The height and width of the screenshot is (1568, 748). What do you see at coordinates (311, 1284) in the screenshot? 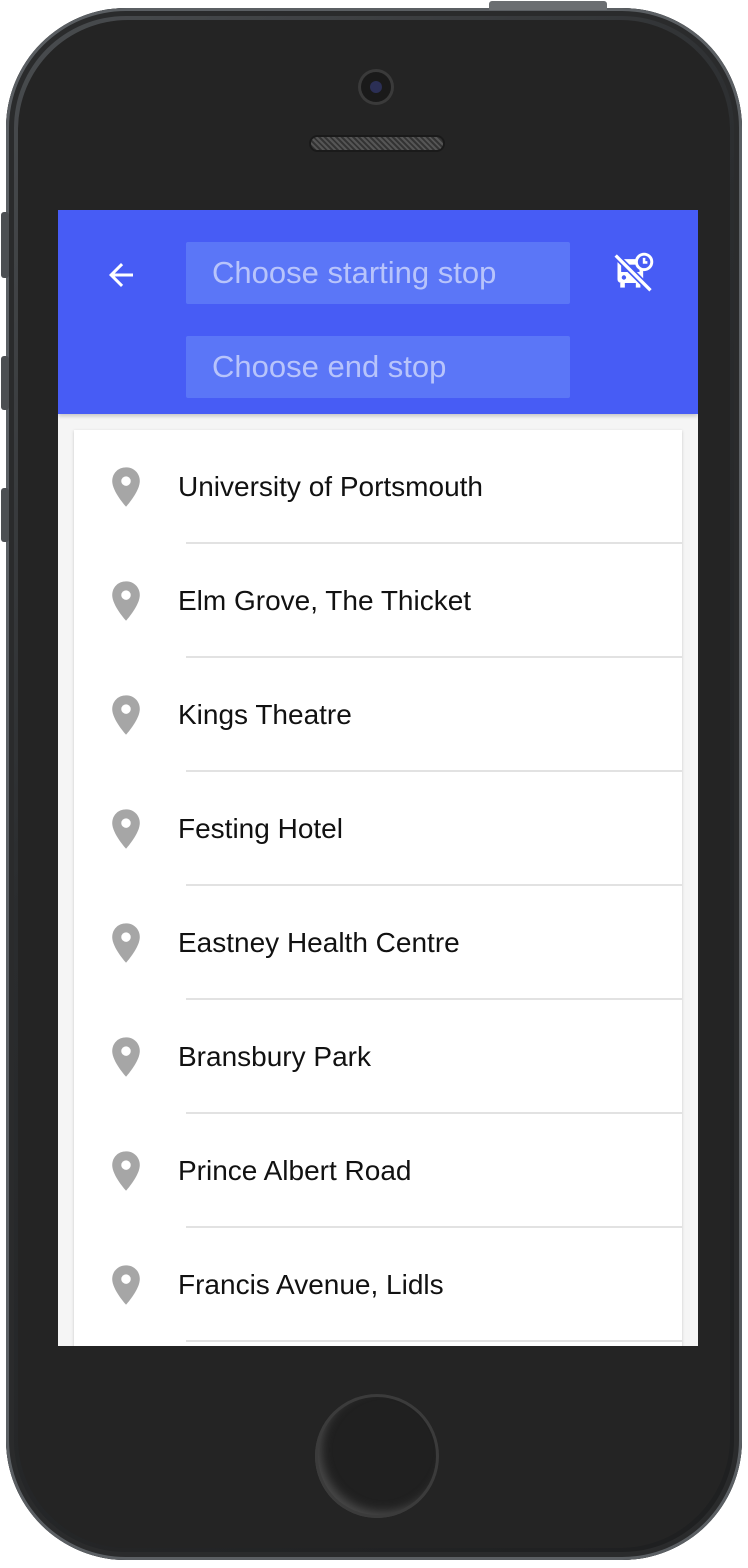
I see `stop-name: Francis Avenue, Lidls` at bounding box center [311, 1284].